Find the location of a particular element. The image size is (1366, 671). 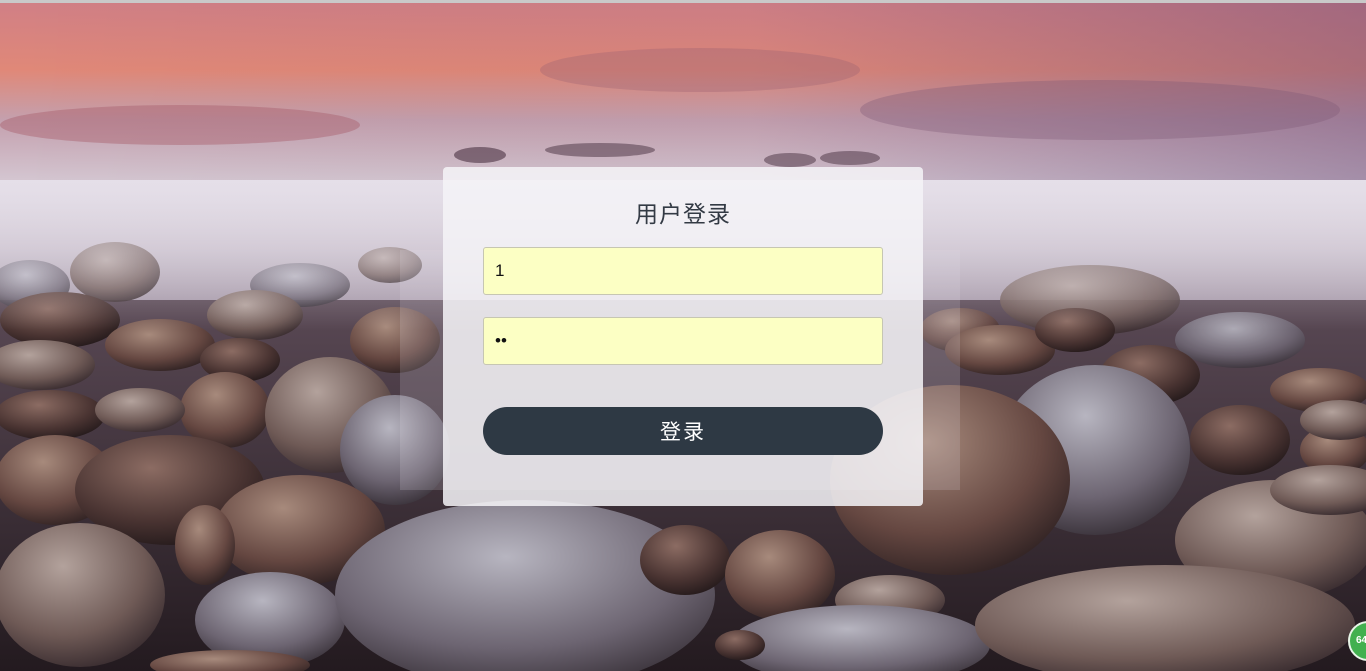

login-title: 用户登录 is located at coordinates (683, 215).